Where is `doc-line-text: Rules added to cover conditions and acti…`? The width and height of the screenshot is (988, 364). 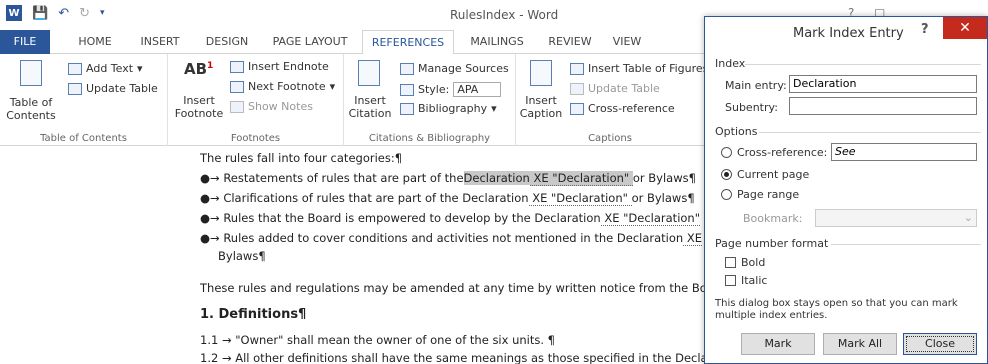 doc-line-text: Rules added to cover conditions and acti… is located at coordinates (453, 238).